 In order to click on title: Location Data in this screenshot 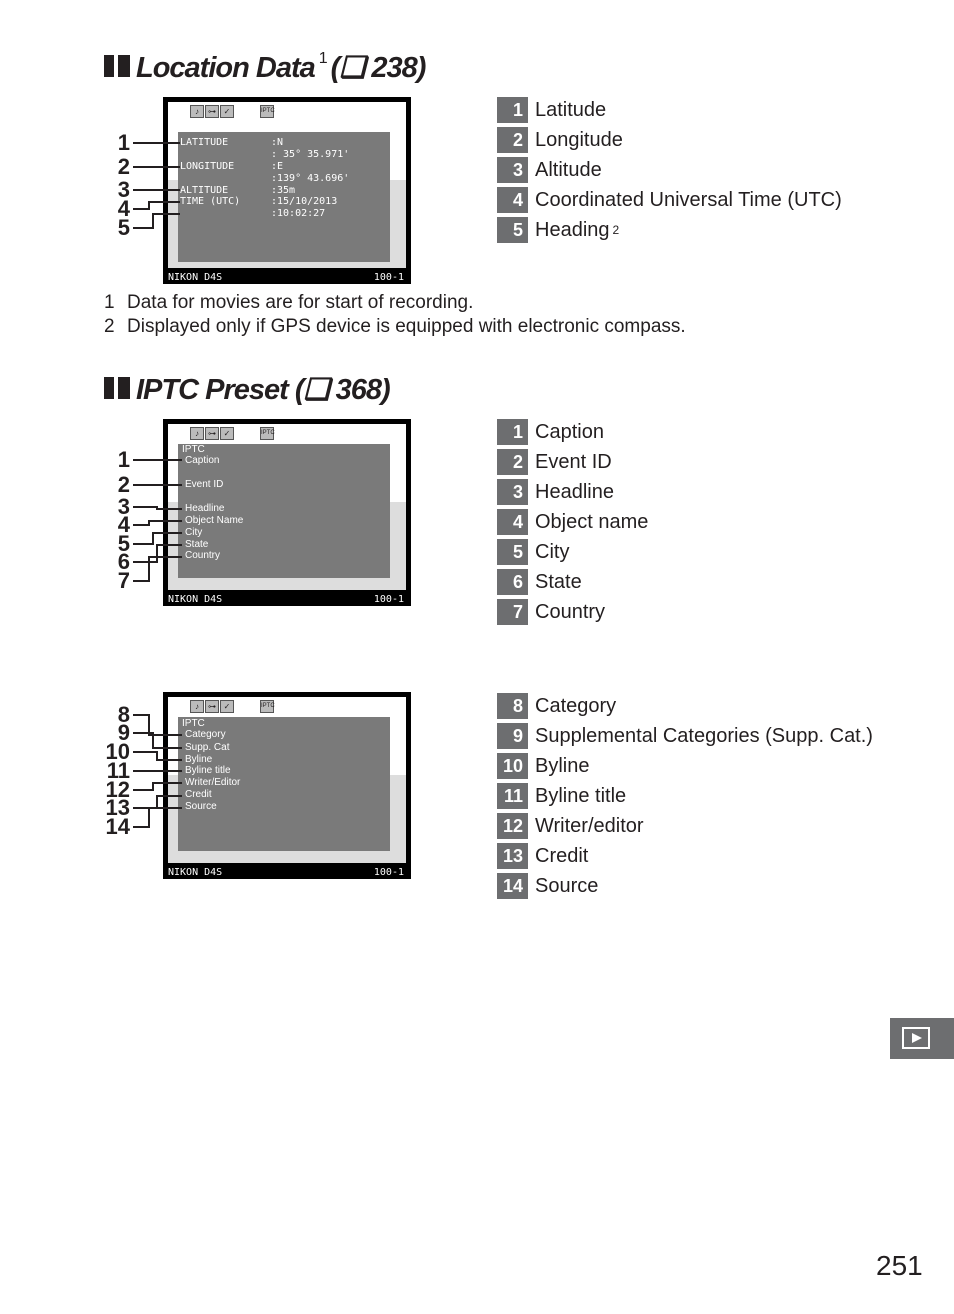, I will do `click(226, 68)`.